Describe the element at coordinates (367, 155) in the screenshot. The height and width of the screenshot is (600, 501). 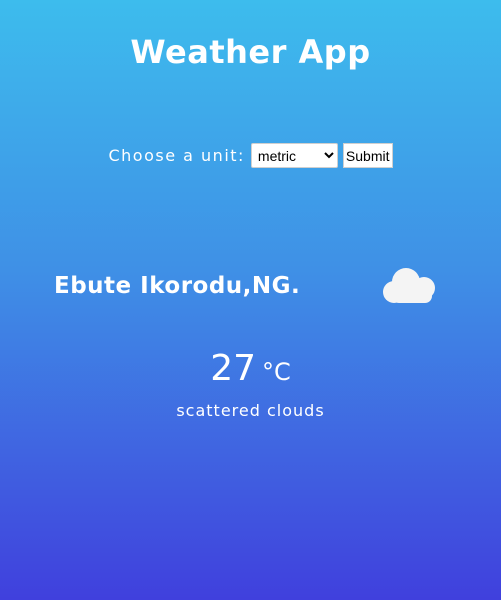
I see `submit-button: Submit` at that location.